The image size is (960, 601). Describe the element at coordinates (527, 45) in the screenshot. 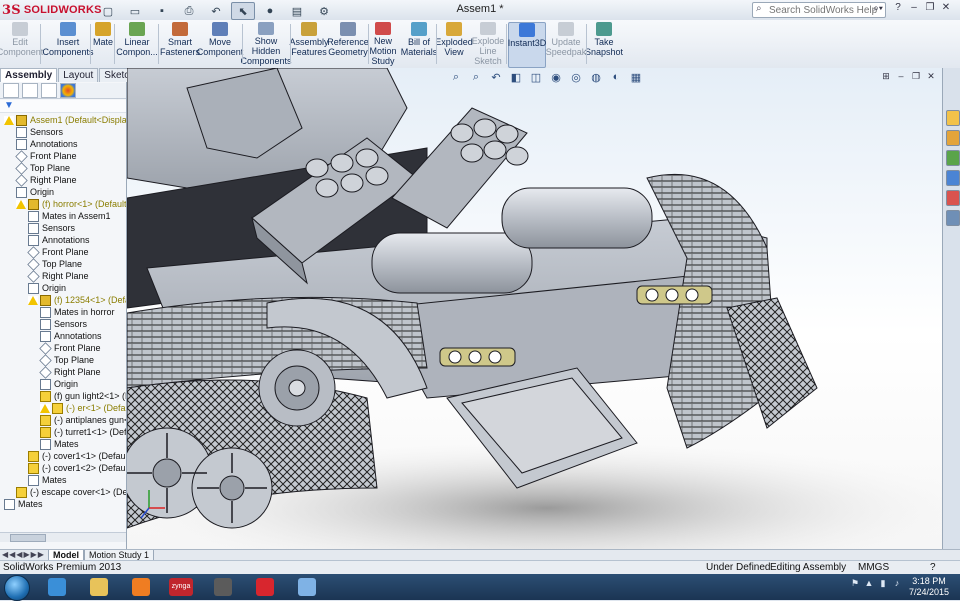

I see `ribbon-button-instant3d: Instant3D` at that location.